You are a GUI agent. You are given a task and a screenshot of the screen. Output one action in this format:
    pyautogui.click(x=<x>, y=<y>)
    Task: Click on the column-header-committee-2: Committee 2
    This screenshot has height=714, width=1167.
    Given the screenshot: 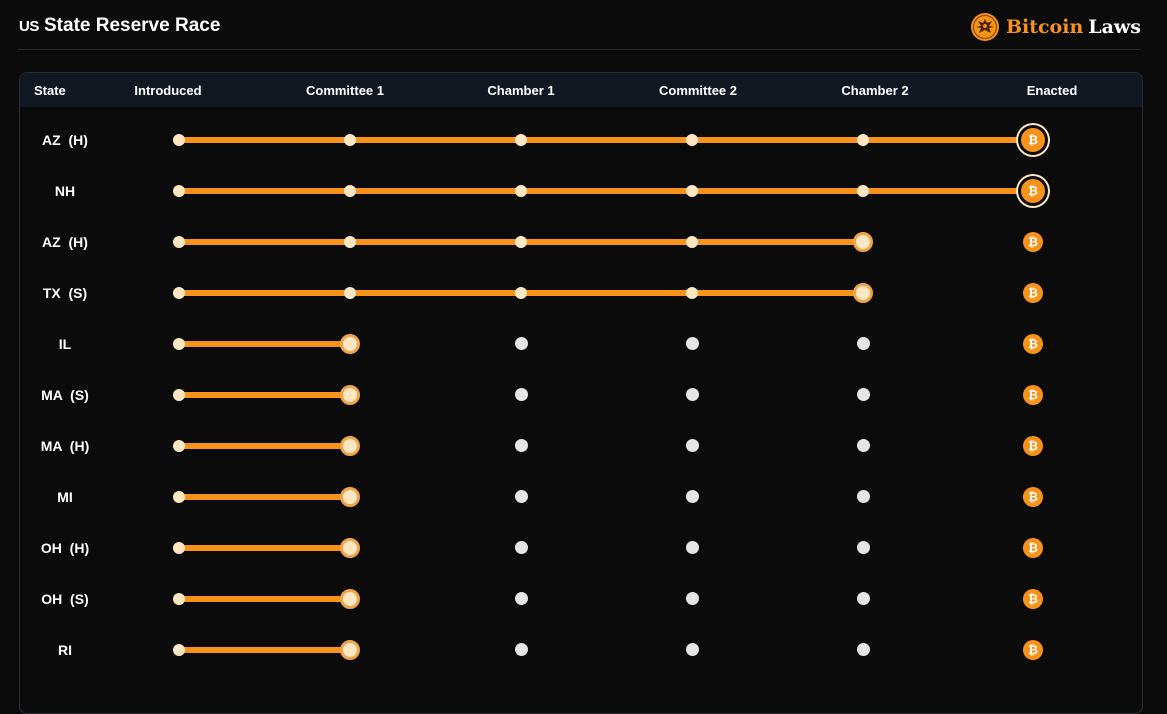 What is the action you would take?
    pyautogui.click(x=698, y=90)
    